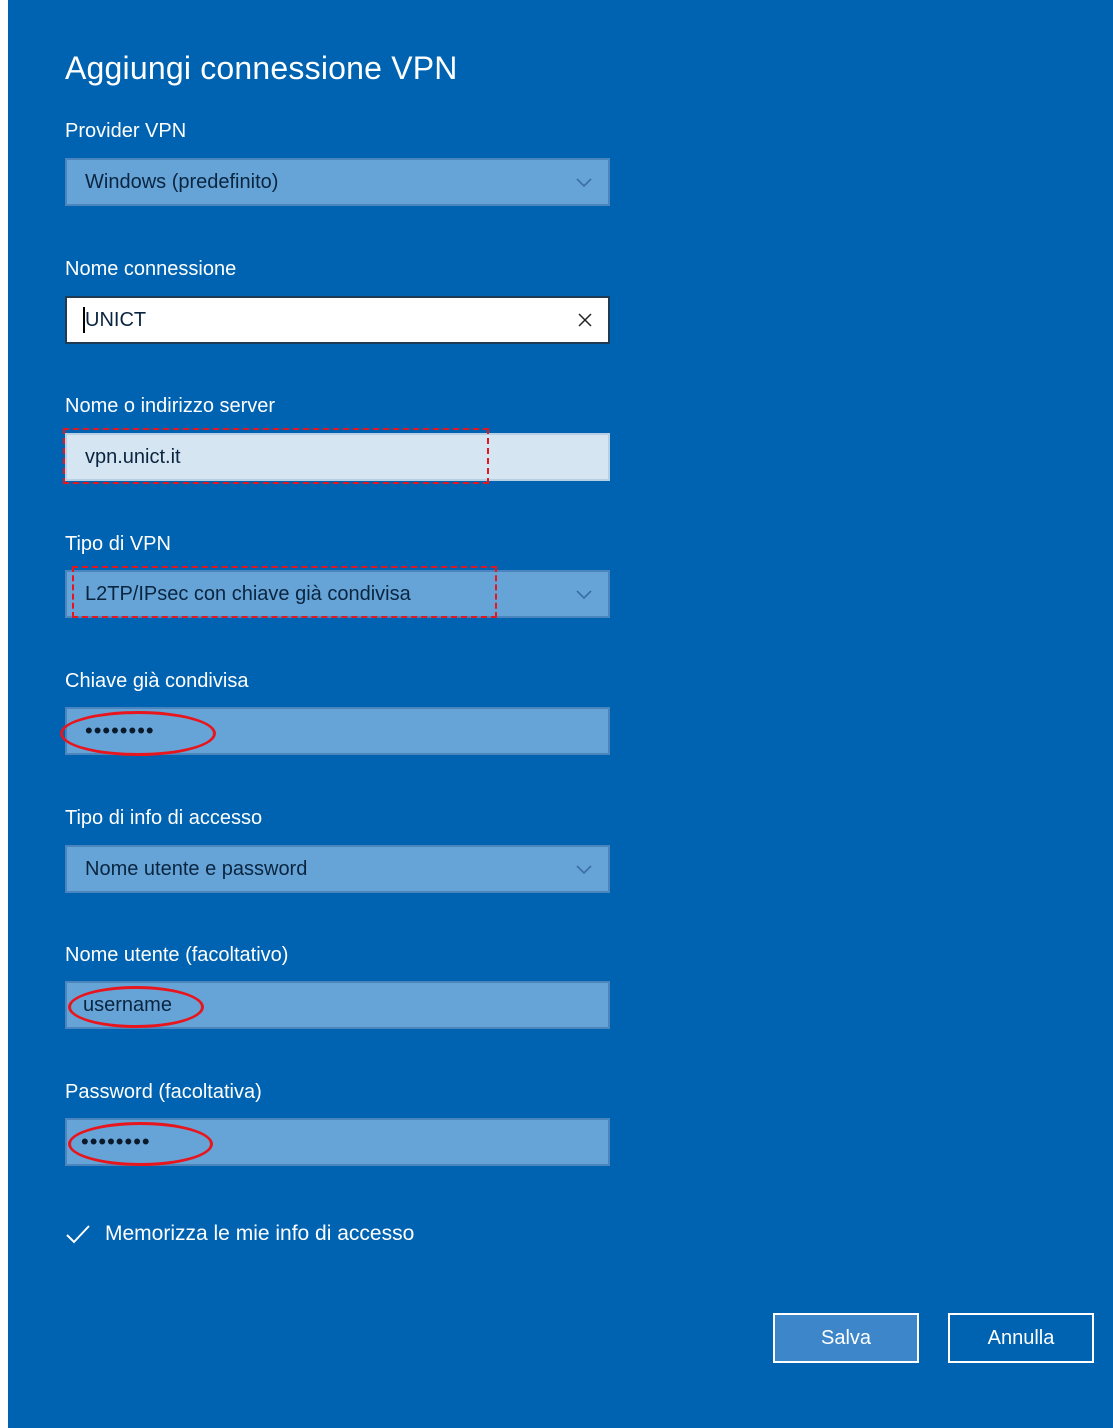 This screenshot has height=1428, width=1113. What do you see at coordinates (337, 320) in the screenshot?
I see `connection-name-input: UNICT` at bounding box center [337, 320].